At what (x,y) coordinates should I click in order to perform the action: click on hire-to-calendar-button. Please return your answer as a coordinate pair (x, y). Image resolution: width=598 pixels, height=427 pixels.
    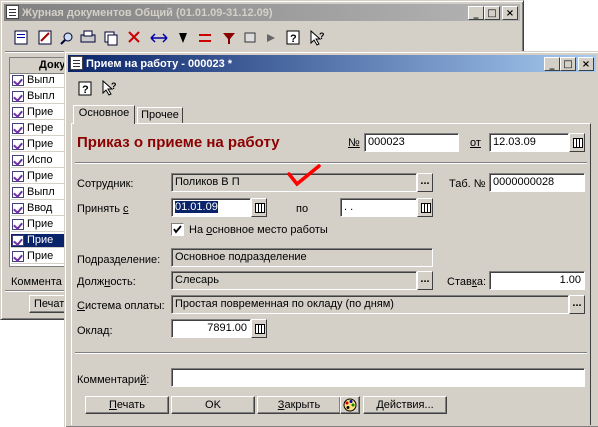
    Looking at the image, I should click on (425, 207).